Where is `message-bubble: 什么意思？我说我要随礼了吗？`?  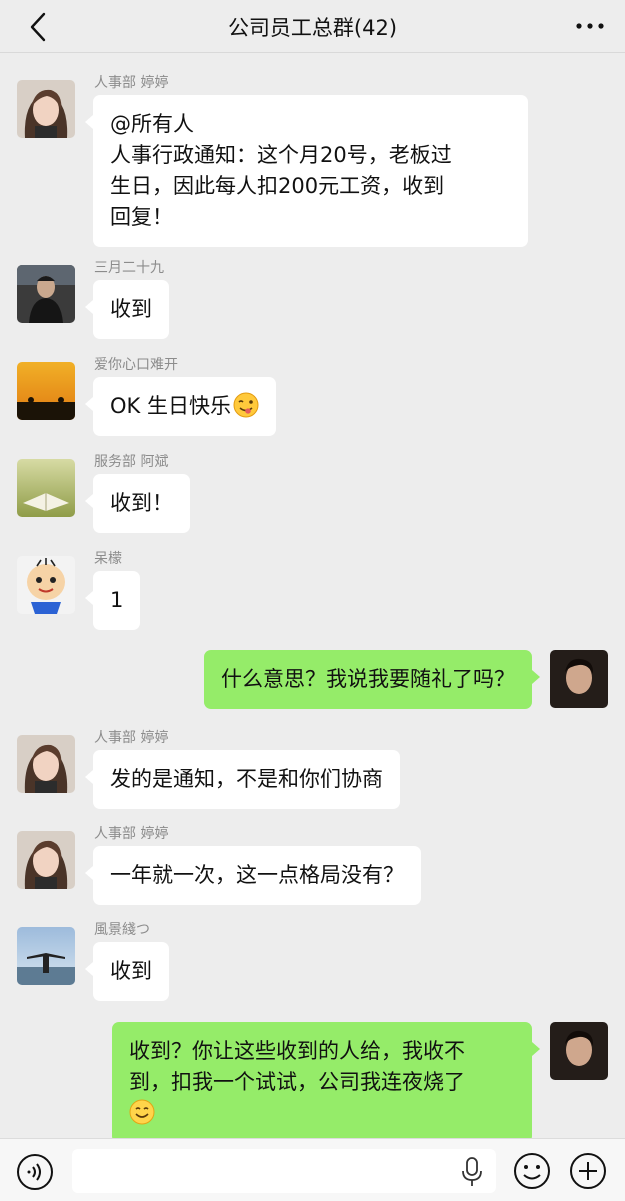 message-bubble: 什么意思？我说我要随礼了吗？ is located at coordinates (372, 679).